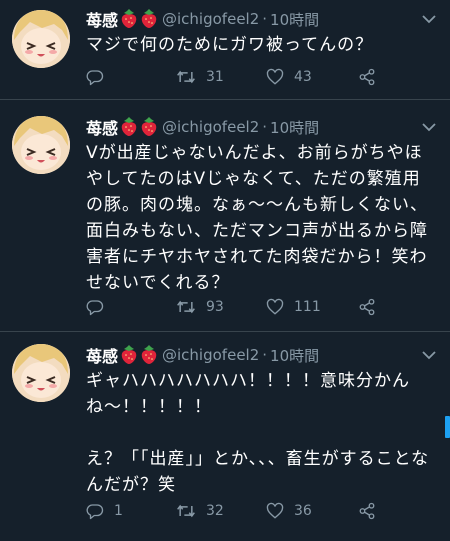 The image size is (450, 541). What do you see at coordinates (236, 511) in the screenshot?
I see `action-bar: 1 32 36` at bounding box center [236, 511].